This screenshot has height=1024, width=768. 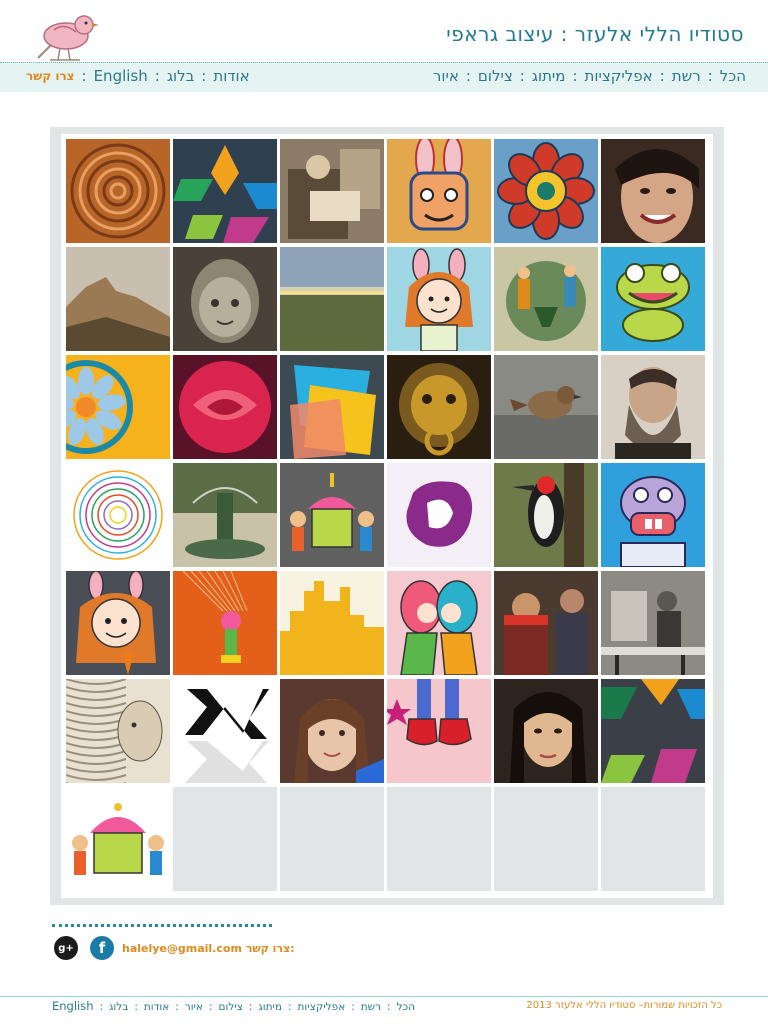 I want to click on nav-item-branding: מיתוג, so click(x=549, y=76).